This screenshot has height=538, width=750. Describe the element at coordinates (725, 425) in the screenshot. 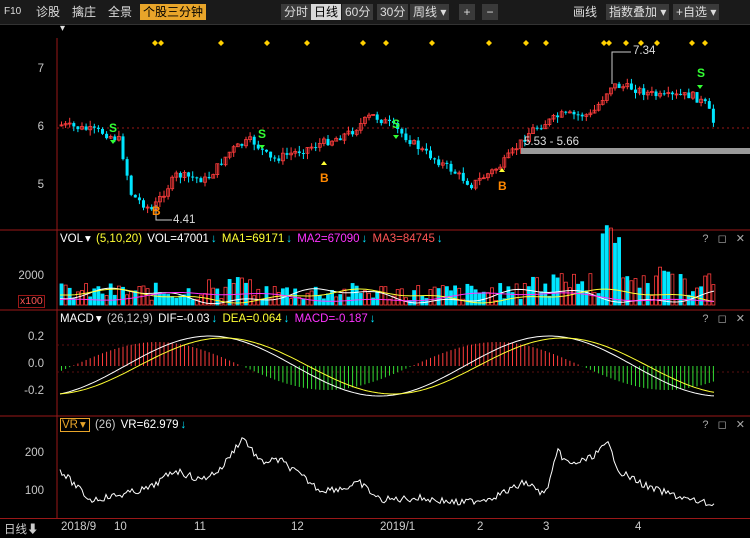

I see `vr-panel-controls: ? ◻ ✕` at that location.